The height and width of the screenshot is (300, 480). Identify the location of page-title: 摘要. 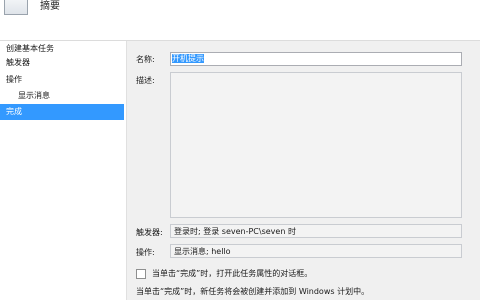
(50, 6).